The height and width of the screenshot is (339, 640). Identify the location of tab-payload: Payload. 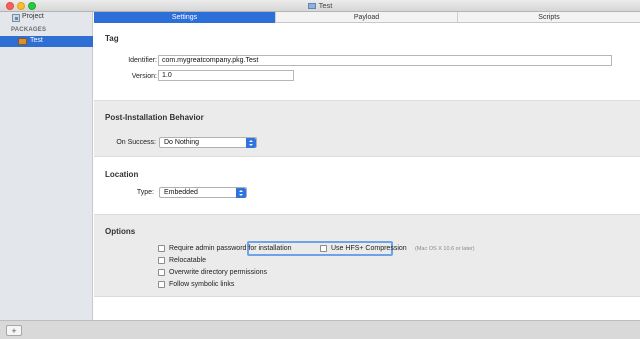
(366, 17).